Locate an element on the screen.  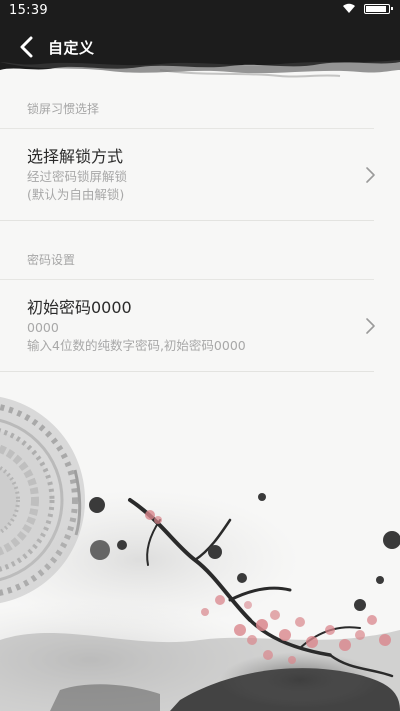
setting-title: 初始密码0000 is located at coordinates (79, 307).